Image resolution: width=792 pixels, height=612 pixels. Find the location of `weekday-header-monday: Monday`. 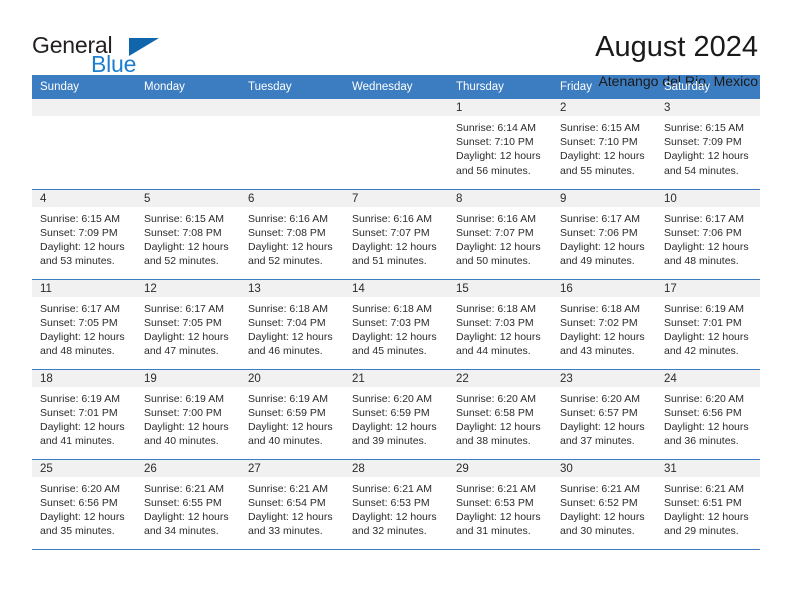

weekday-header-monday: Monday is located at coordinates (188, 87).